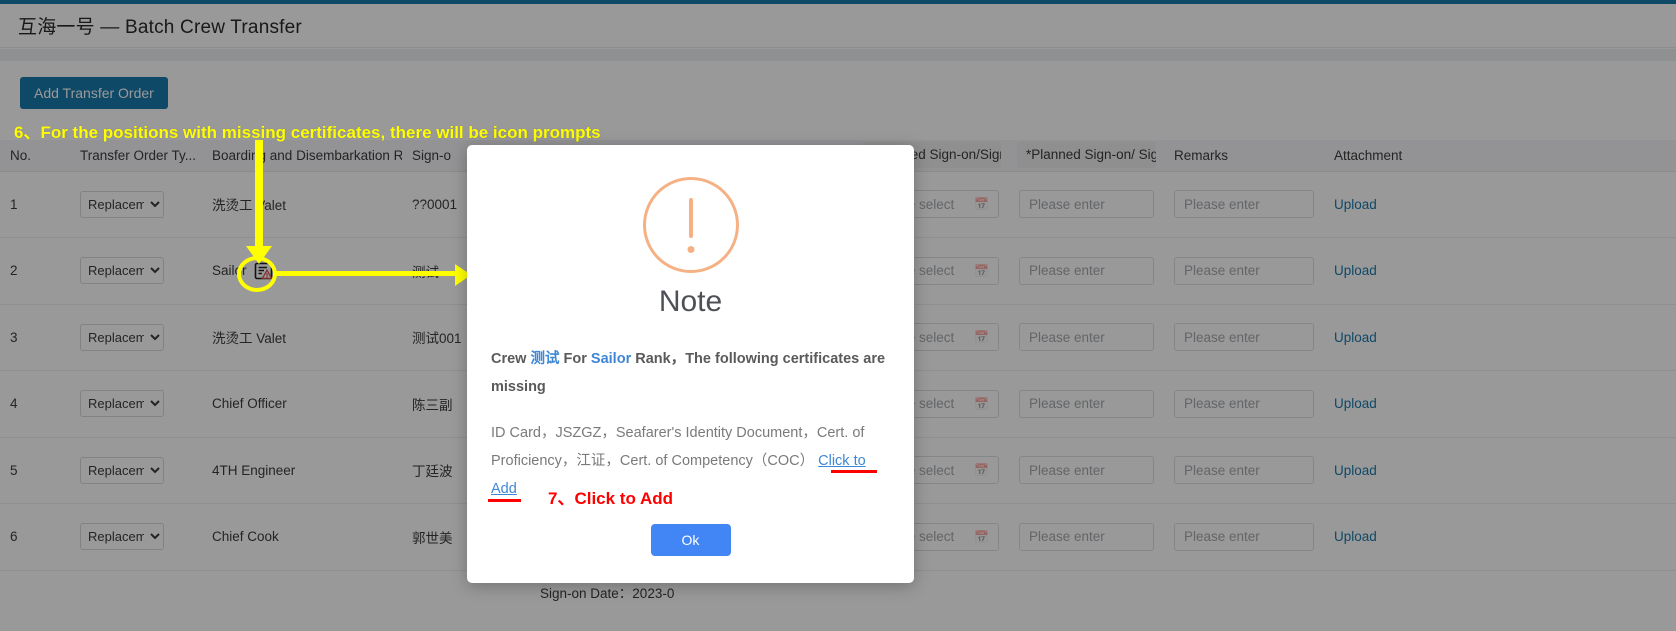 This screenshot has width=1676, height=631. Describe the element at coordinates (690, 540) in the screenshot. I see `ok-button: Ok` at that location.